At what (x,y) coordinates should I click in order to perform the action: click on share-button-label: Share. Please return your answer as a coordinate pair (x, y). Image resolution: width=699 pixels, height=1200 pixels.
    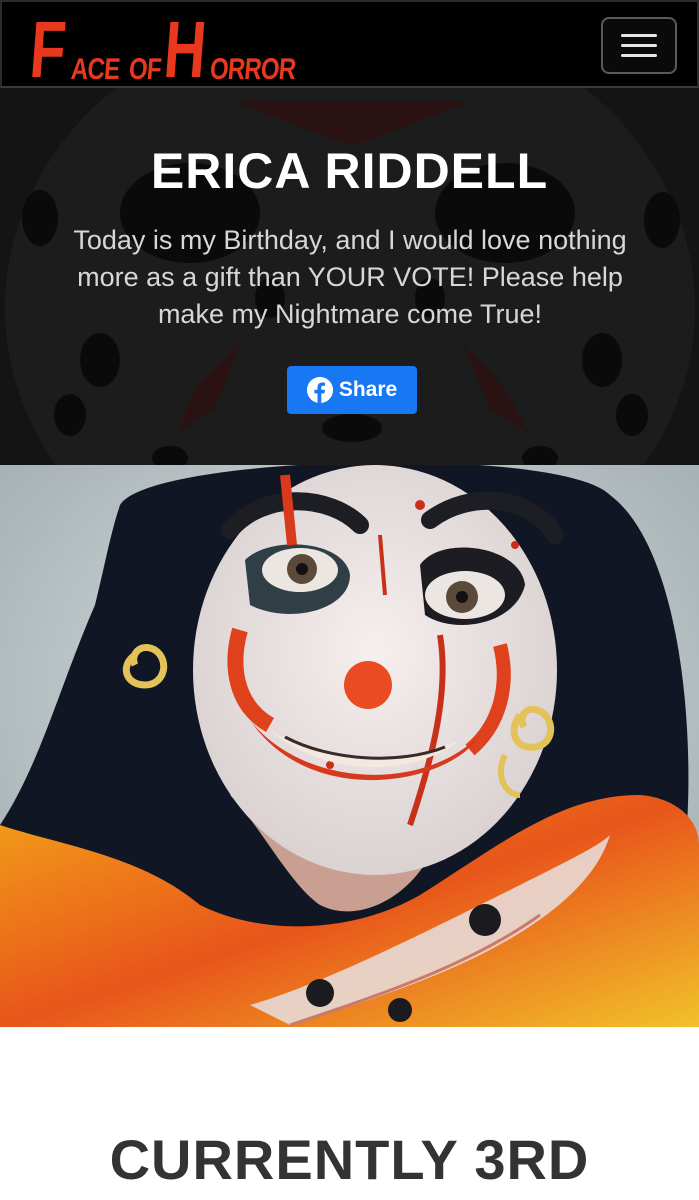
    Looking at the image, I should click on (368, 389).